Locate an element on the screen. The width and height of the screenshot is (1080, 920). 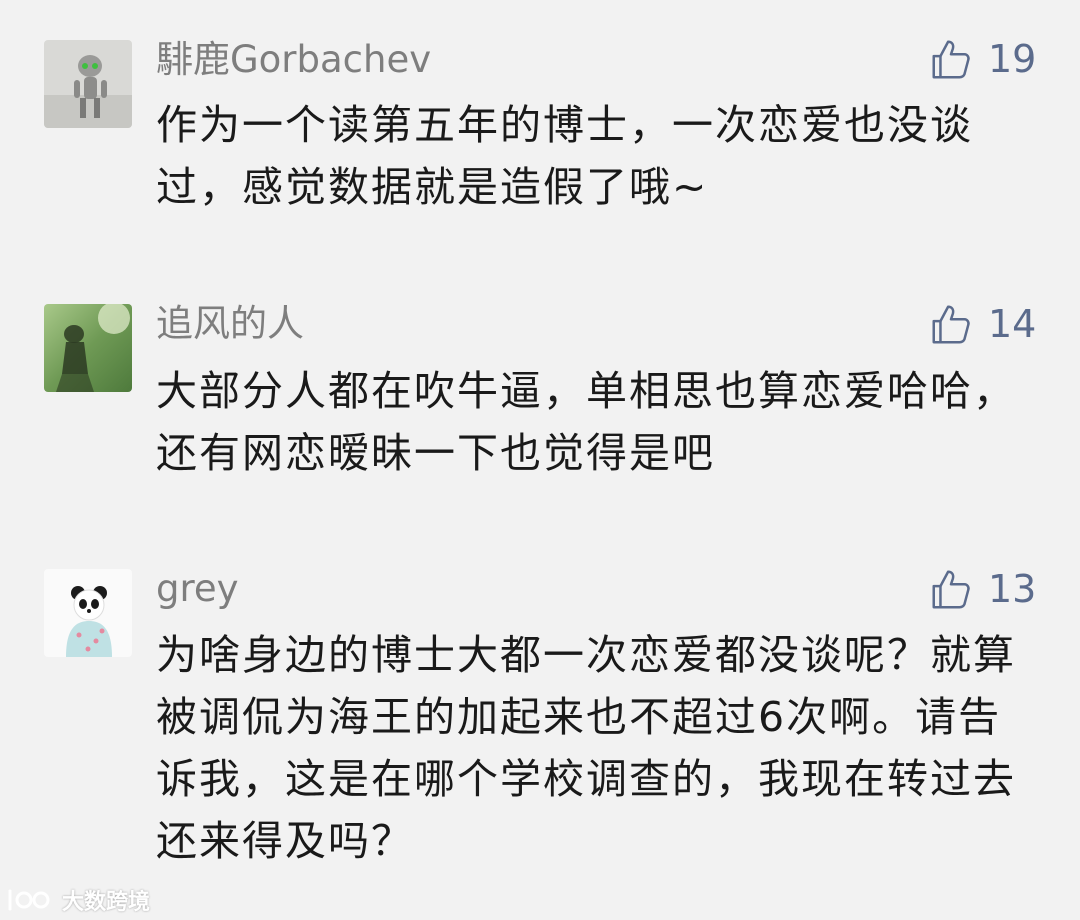
comment-text: 大部分人都在吹牛逼，单相思也算恋爱哈哈，还有网恋暧昧一下也觉得是吧 is located at coordinates (586, 422).